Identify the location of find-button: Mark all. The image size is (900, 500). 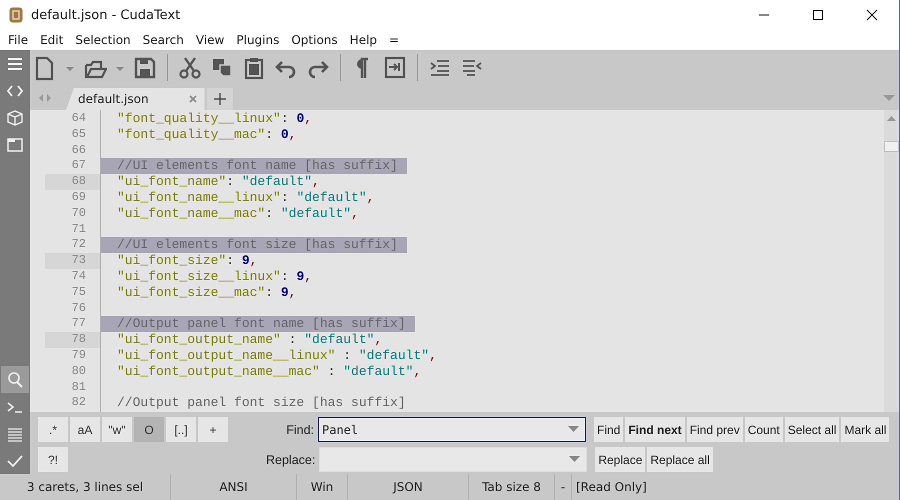
(865, 429).